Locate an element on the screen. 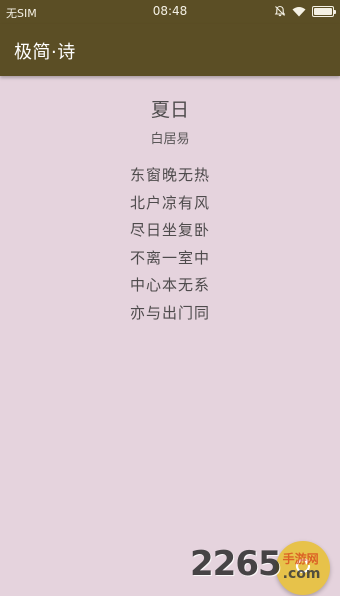 Image resolution: width=340 pixels, height=596 pixels. poem-line: 东窗晚无热 is located at coordinates (169, 175).